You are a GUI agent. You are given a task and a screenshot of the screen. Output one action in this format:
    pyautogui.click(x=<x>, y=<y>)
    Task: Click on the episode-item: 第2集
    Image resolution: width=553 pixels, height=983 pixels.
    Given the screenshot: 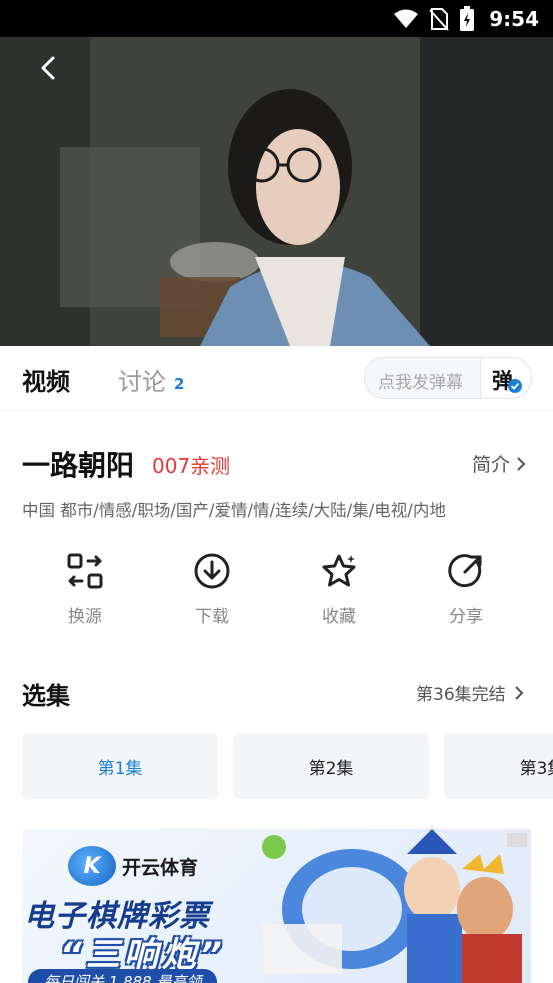 What is the action you would take?
    pyautogui.click(x=331, y=766)
    